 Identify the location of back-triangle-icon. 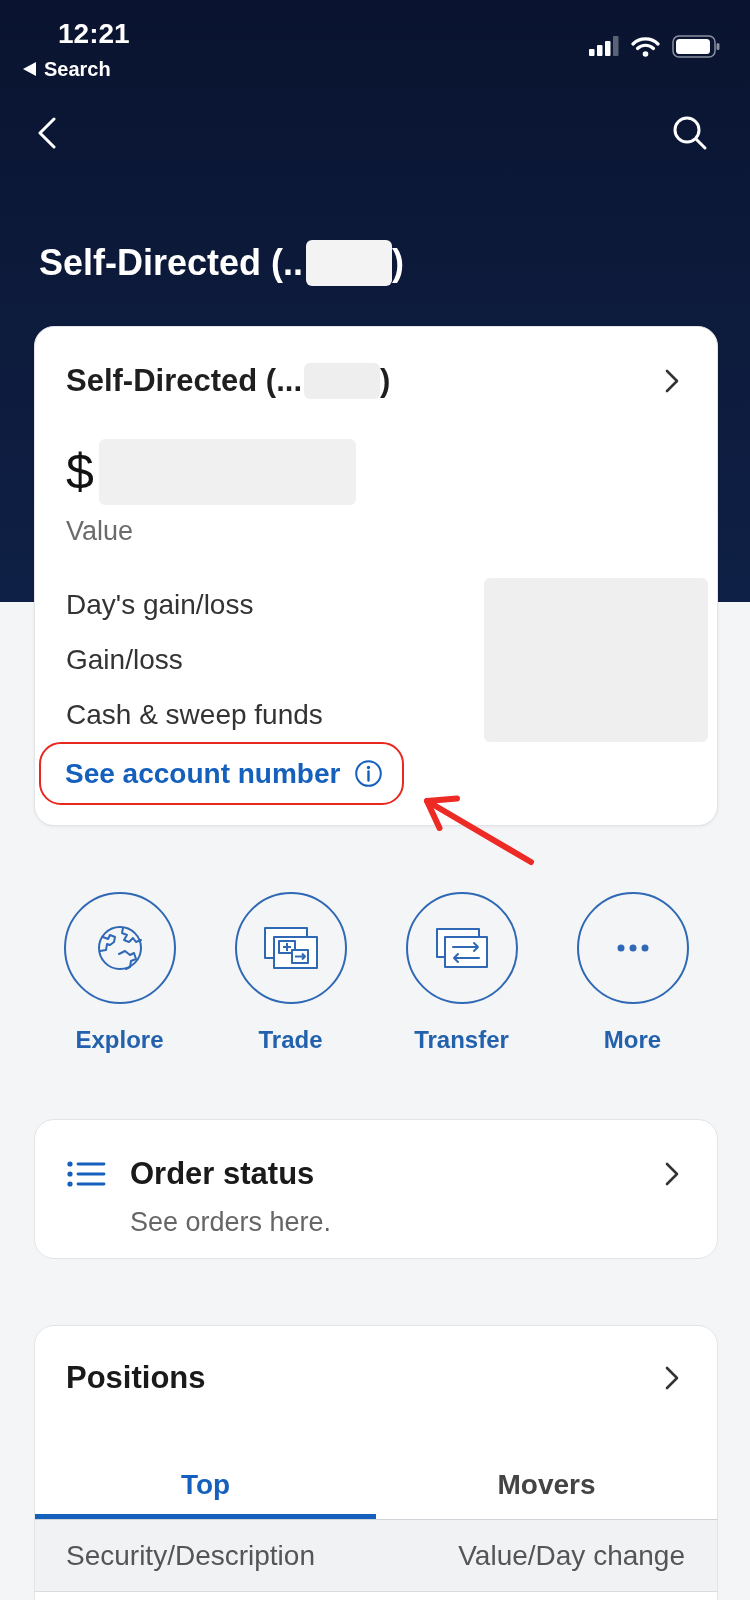
(29, 69).